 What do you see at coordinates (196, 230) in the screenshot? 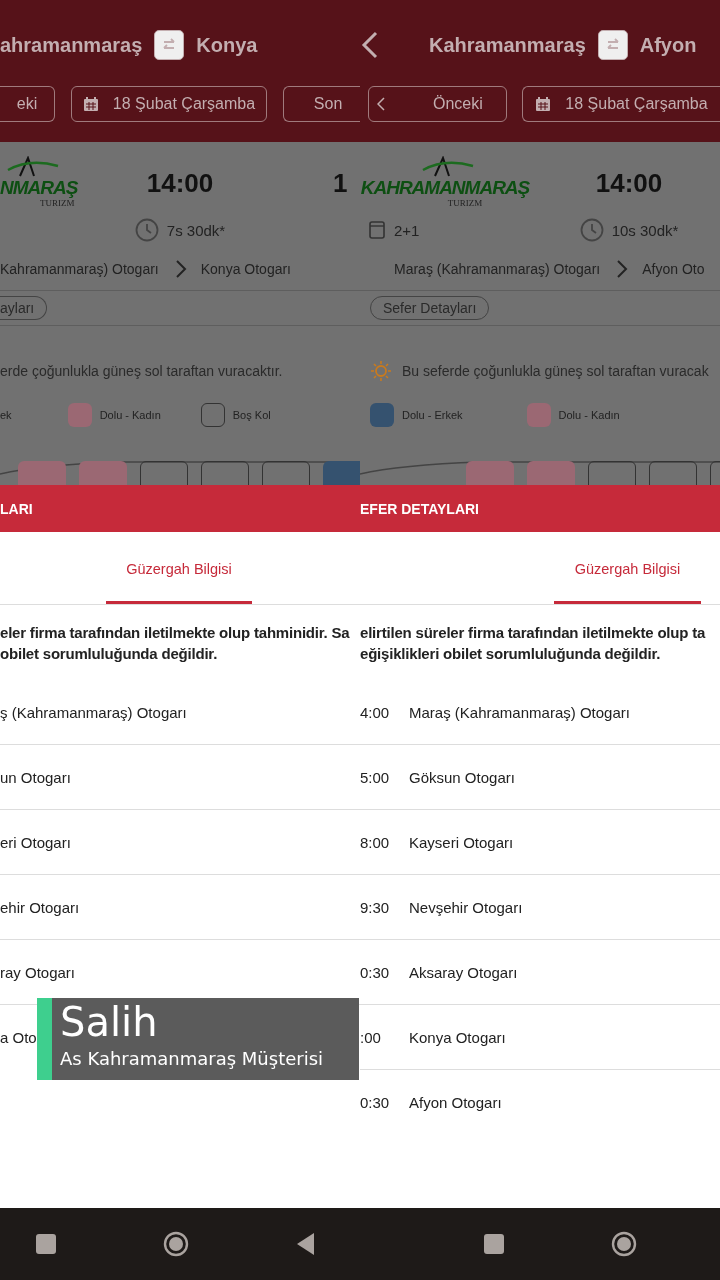
I see `trip-duration: 7s 30dk*` at bounding box center [196, 230].